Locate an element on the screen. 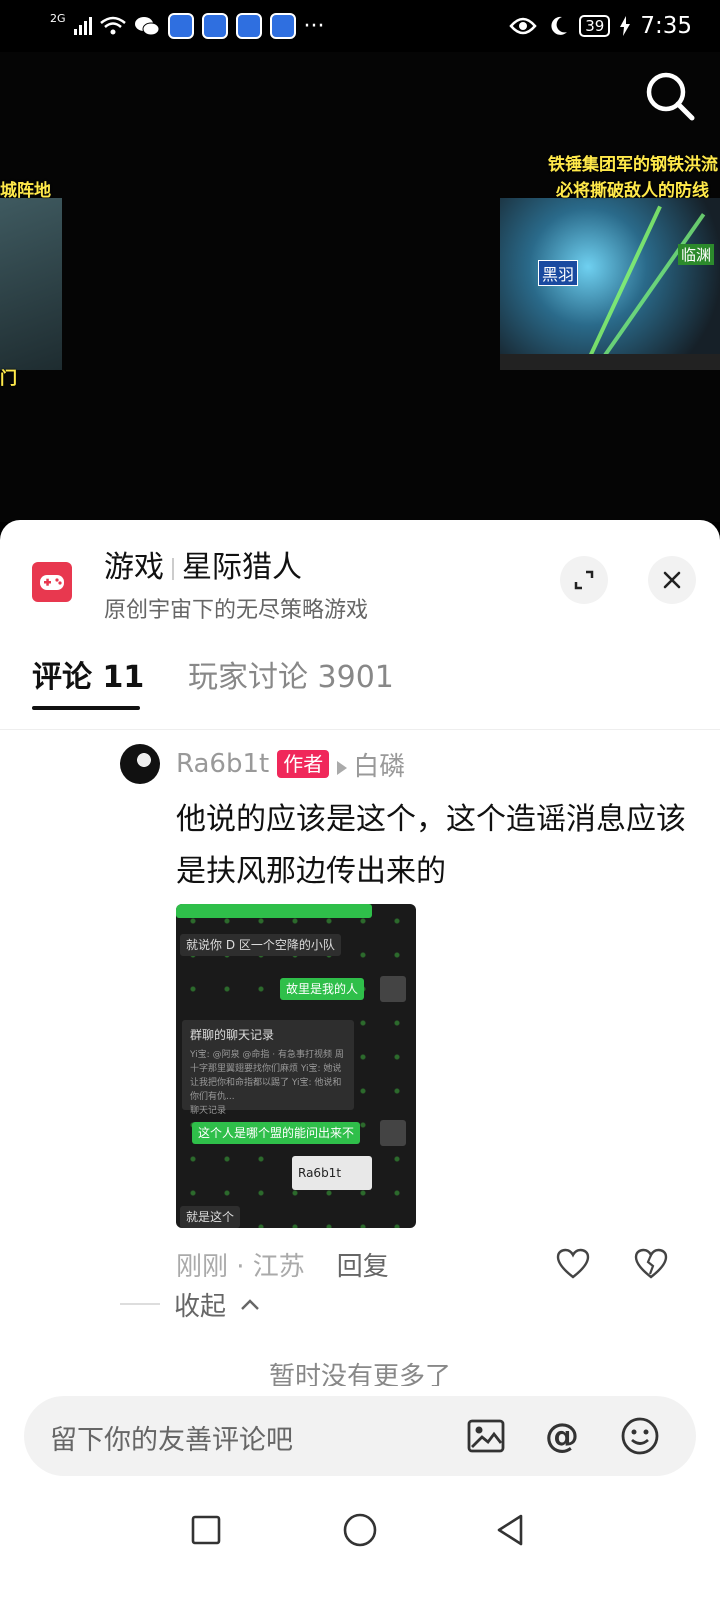  title-divider is located at coordinates (173, 568).